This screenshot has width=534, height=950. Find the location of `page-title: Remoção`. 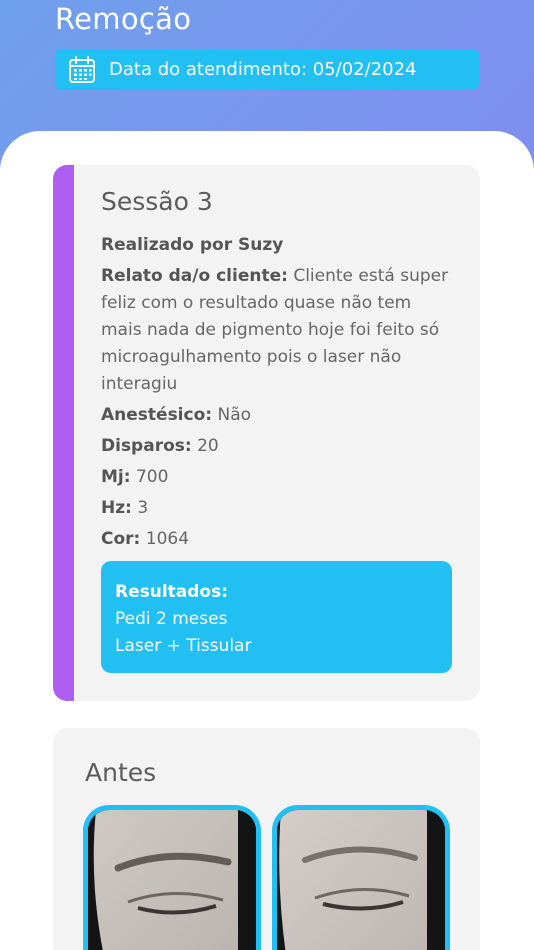

page-title: Remoção is located at coordinates (123, 19).